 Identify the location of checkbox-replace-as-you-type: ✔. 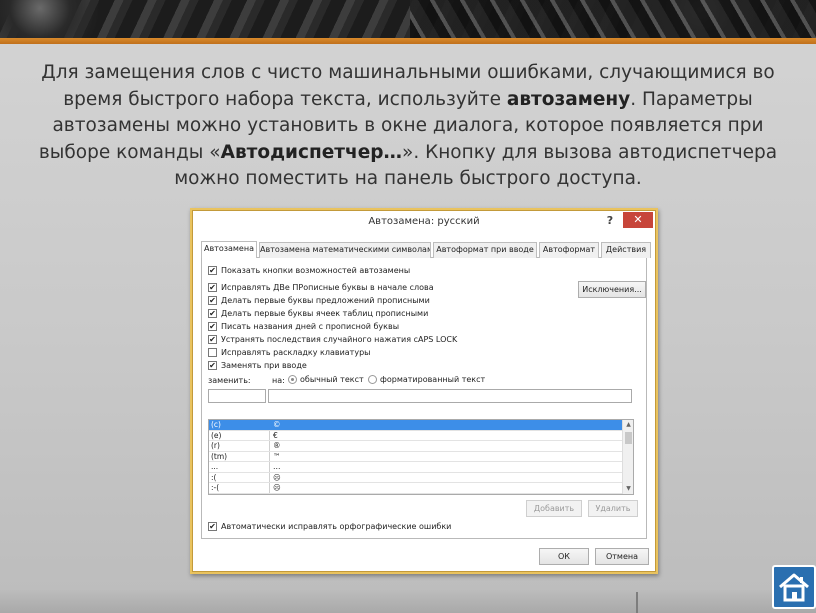
(212, 365).